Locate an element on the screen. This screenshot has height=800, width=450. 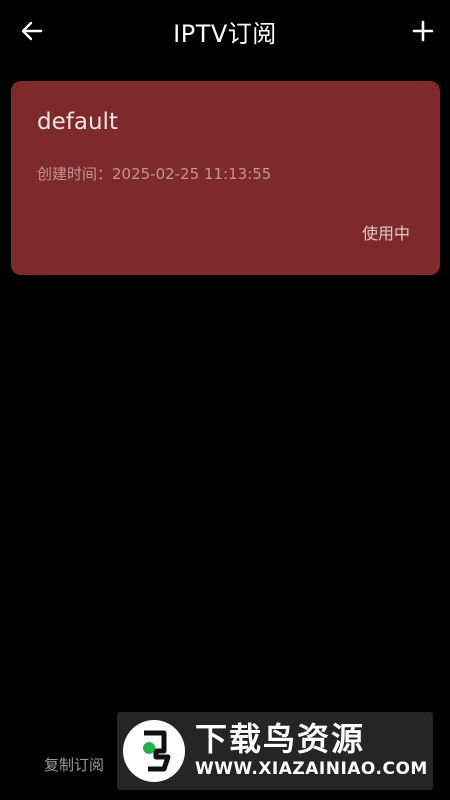
watermark-text: 下载鸟资源 WWW.XIAZAINIAO.COM is located at coordinates (311, 751).